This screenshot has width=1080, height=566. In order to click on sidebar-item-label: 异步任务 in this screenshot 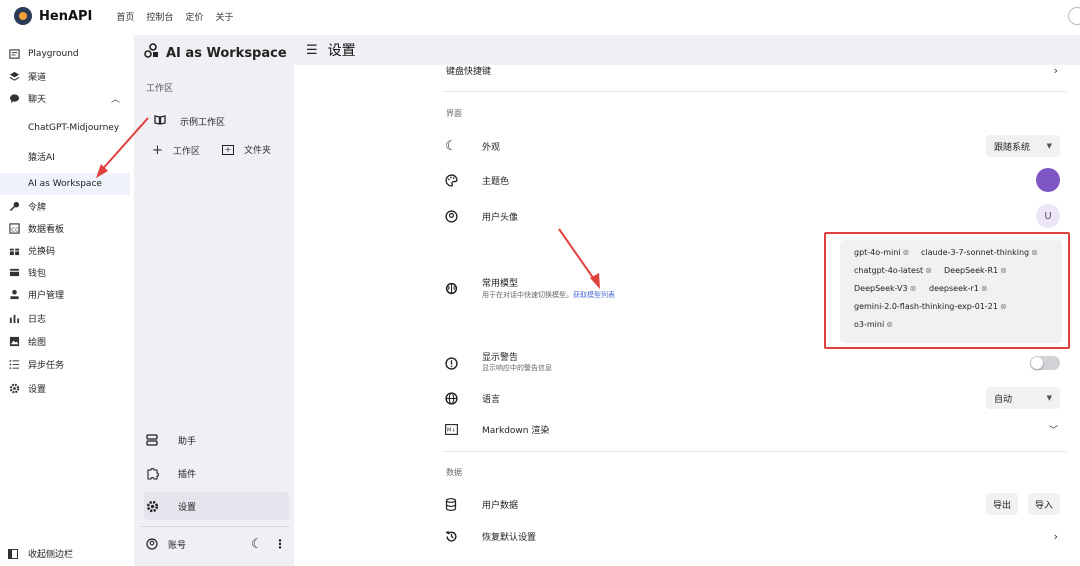, I will do `click(46, 365)`.